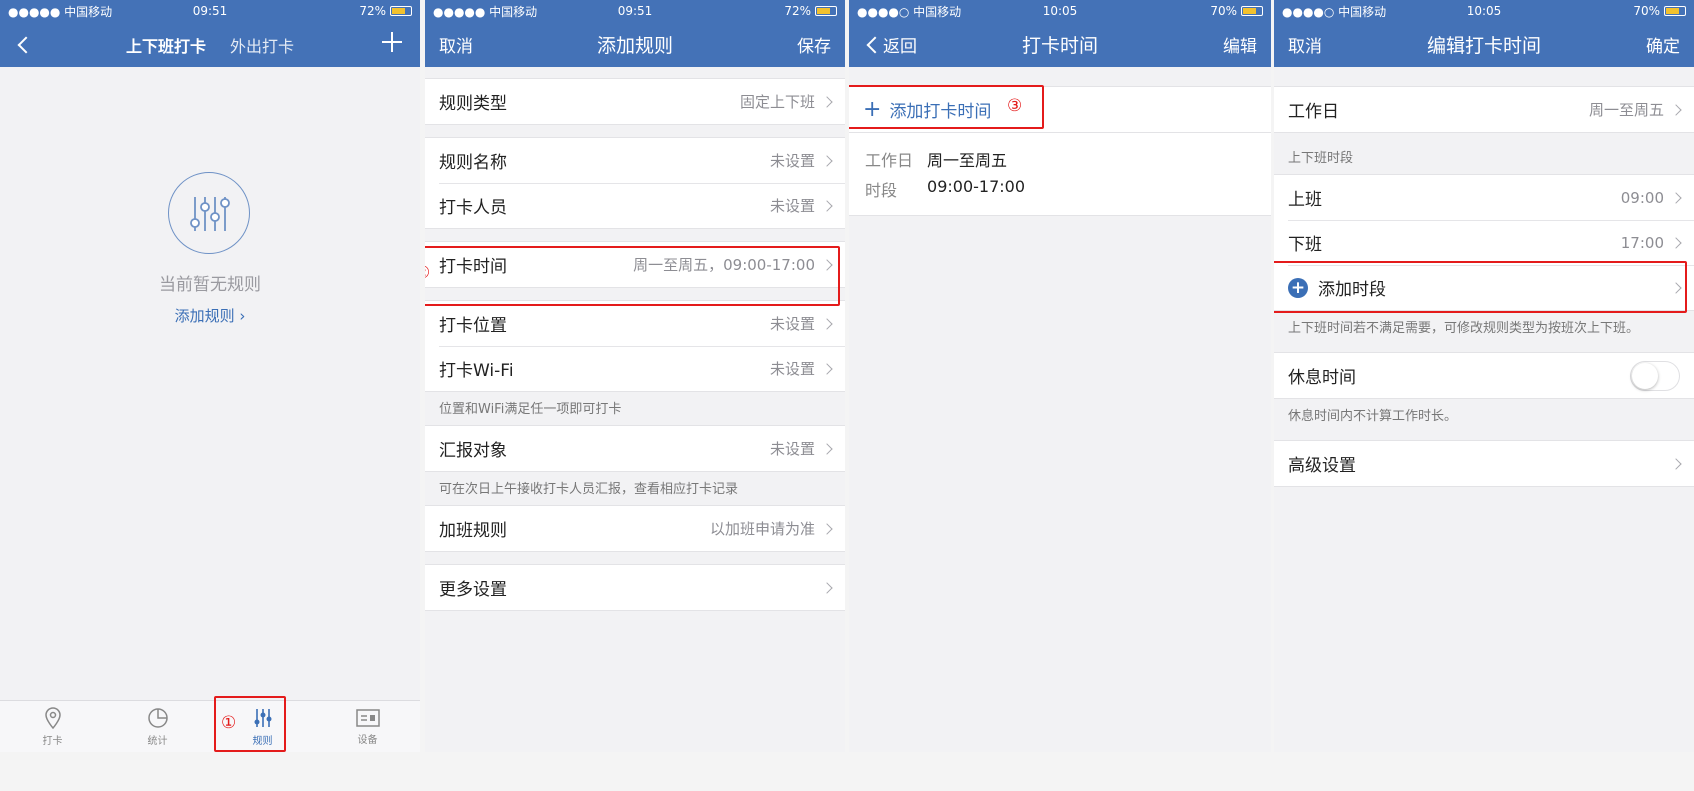 The image size is (1694, 791). I want to click on time-rule-card: 工作日 周一至周五 时段 09:00-17:00, so click(1060, 174).